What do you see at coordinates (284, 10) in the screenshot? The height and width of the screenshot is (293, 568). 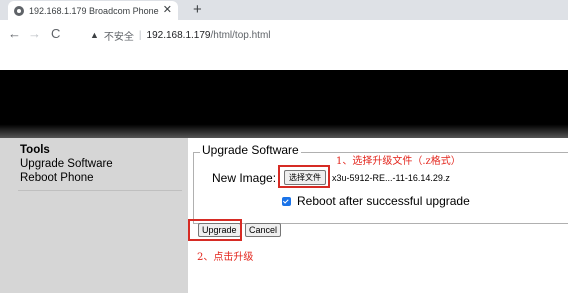 I see `tab-bar: 192.168.1.179 Broadcom Phone ✕ +` at bounding box center [284, 10].